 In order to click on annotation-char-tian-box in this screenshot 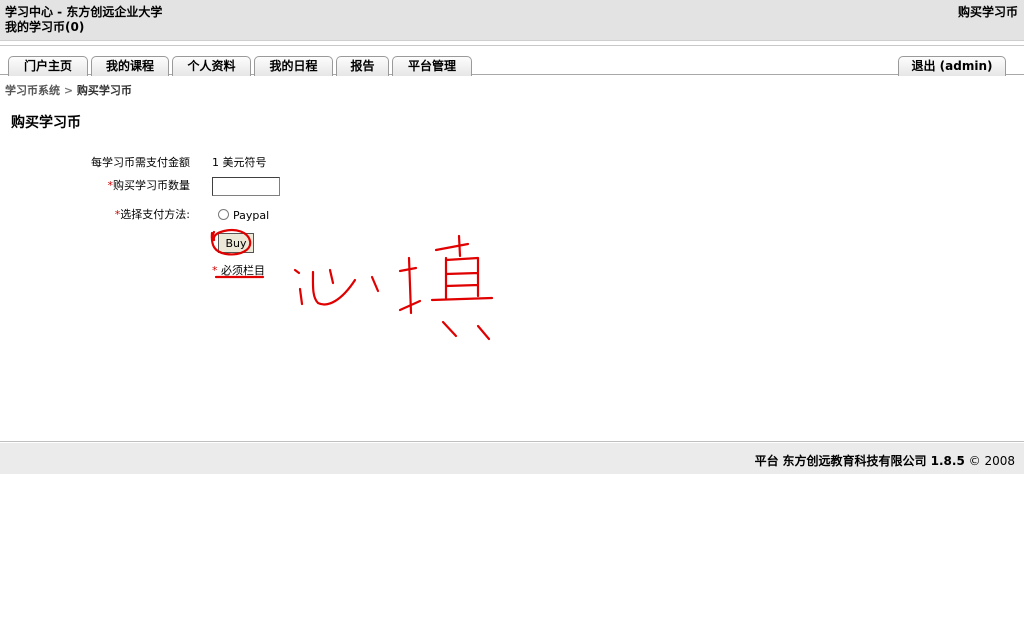, I will do `click(462, 278)`.